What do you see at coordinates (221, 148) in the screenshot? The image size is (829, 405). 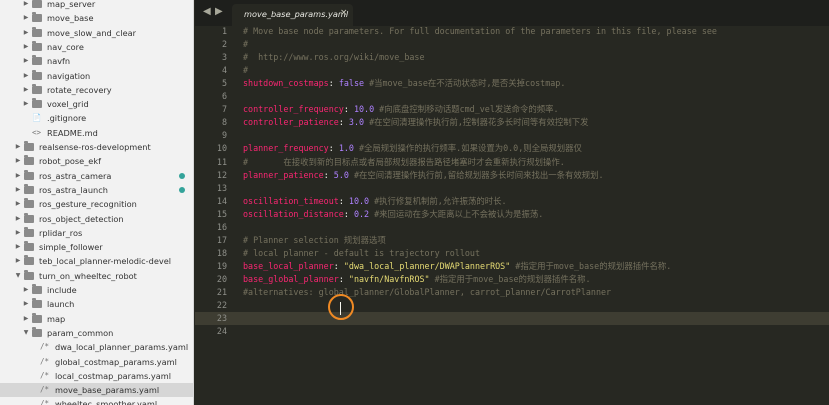 I see `line-number: 10` at bounding box center [221, 148].